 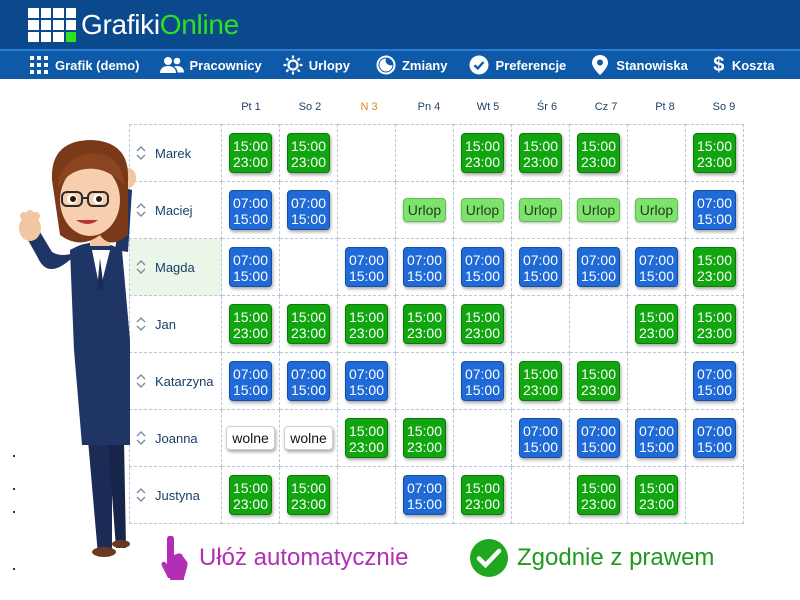 What do you see at coordinates (743, 65) in the screenshot?
I see `nav-item-koszta: $ Koszta` at bounding box center [743, 65].